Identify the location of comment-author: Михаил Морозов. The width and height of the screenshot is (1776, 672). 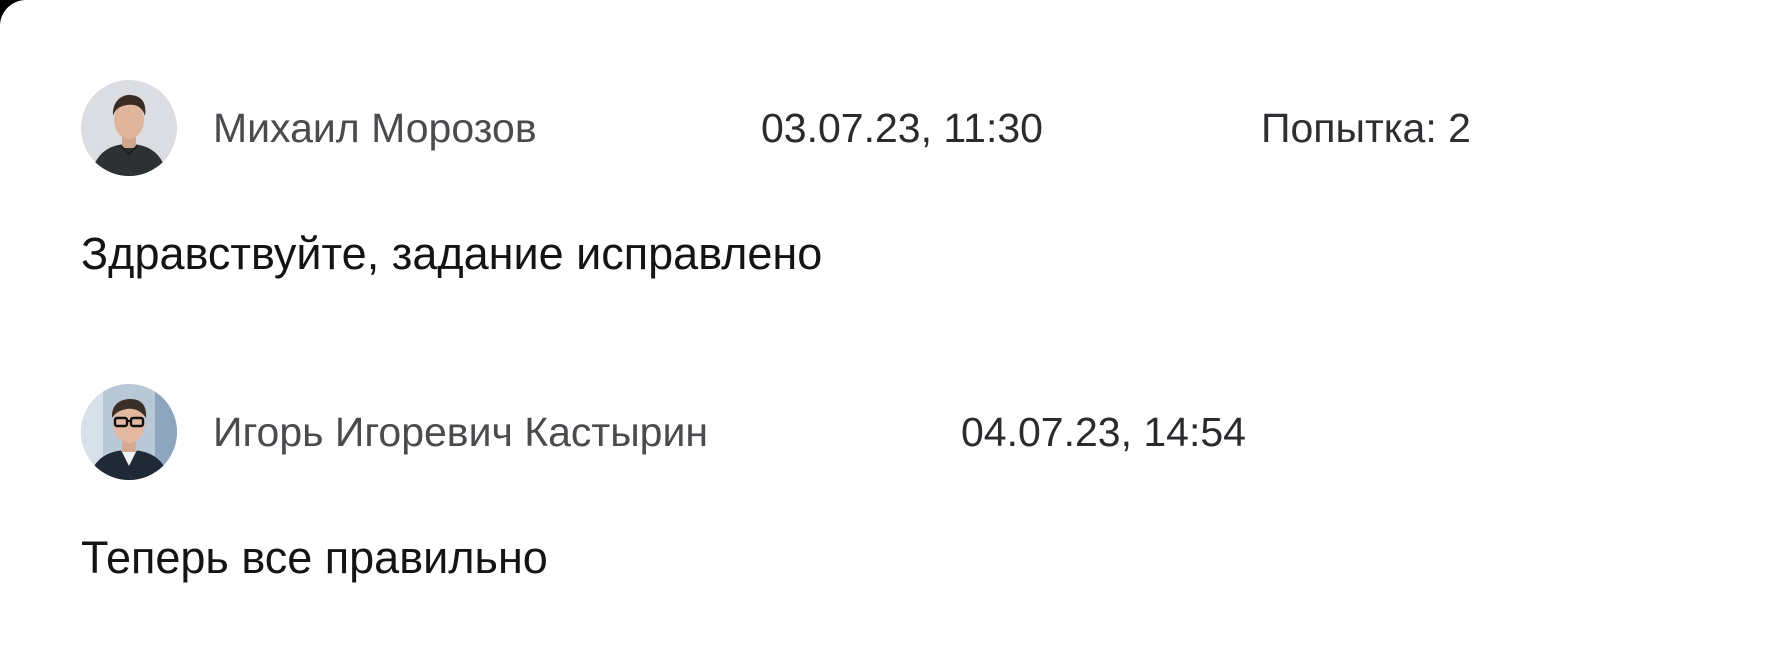
(375, 128).